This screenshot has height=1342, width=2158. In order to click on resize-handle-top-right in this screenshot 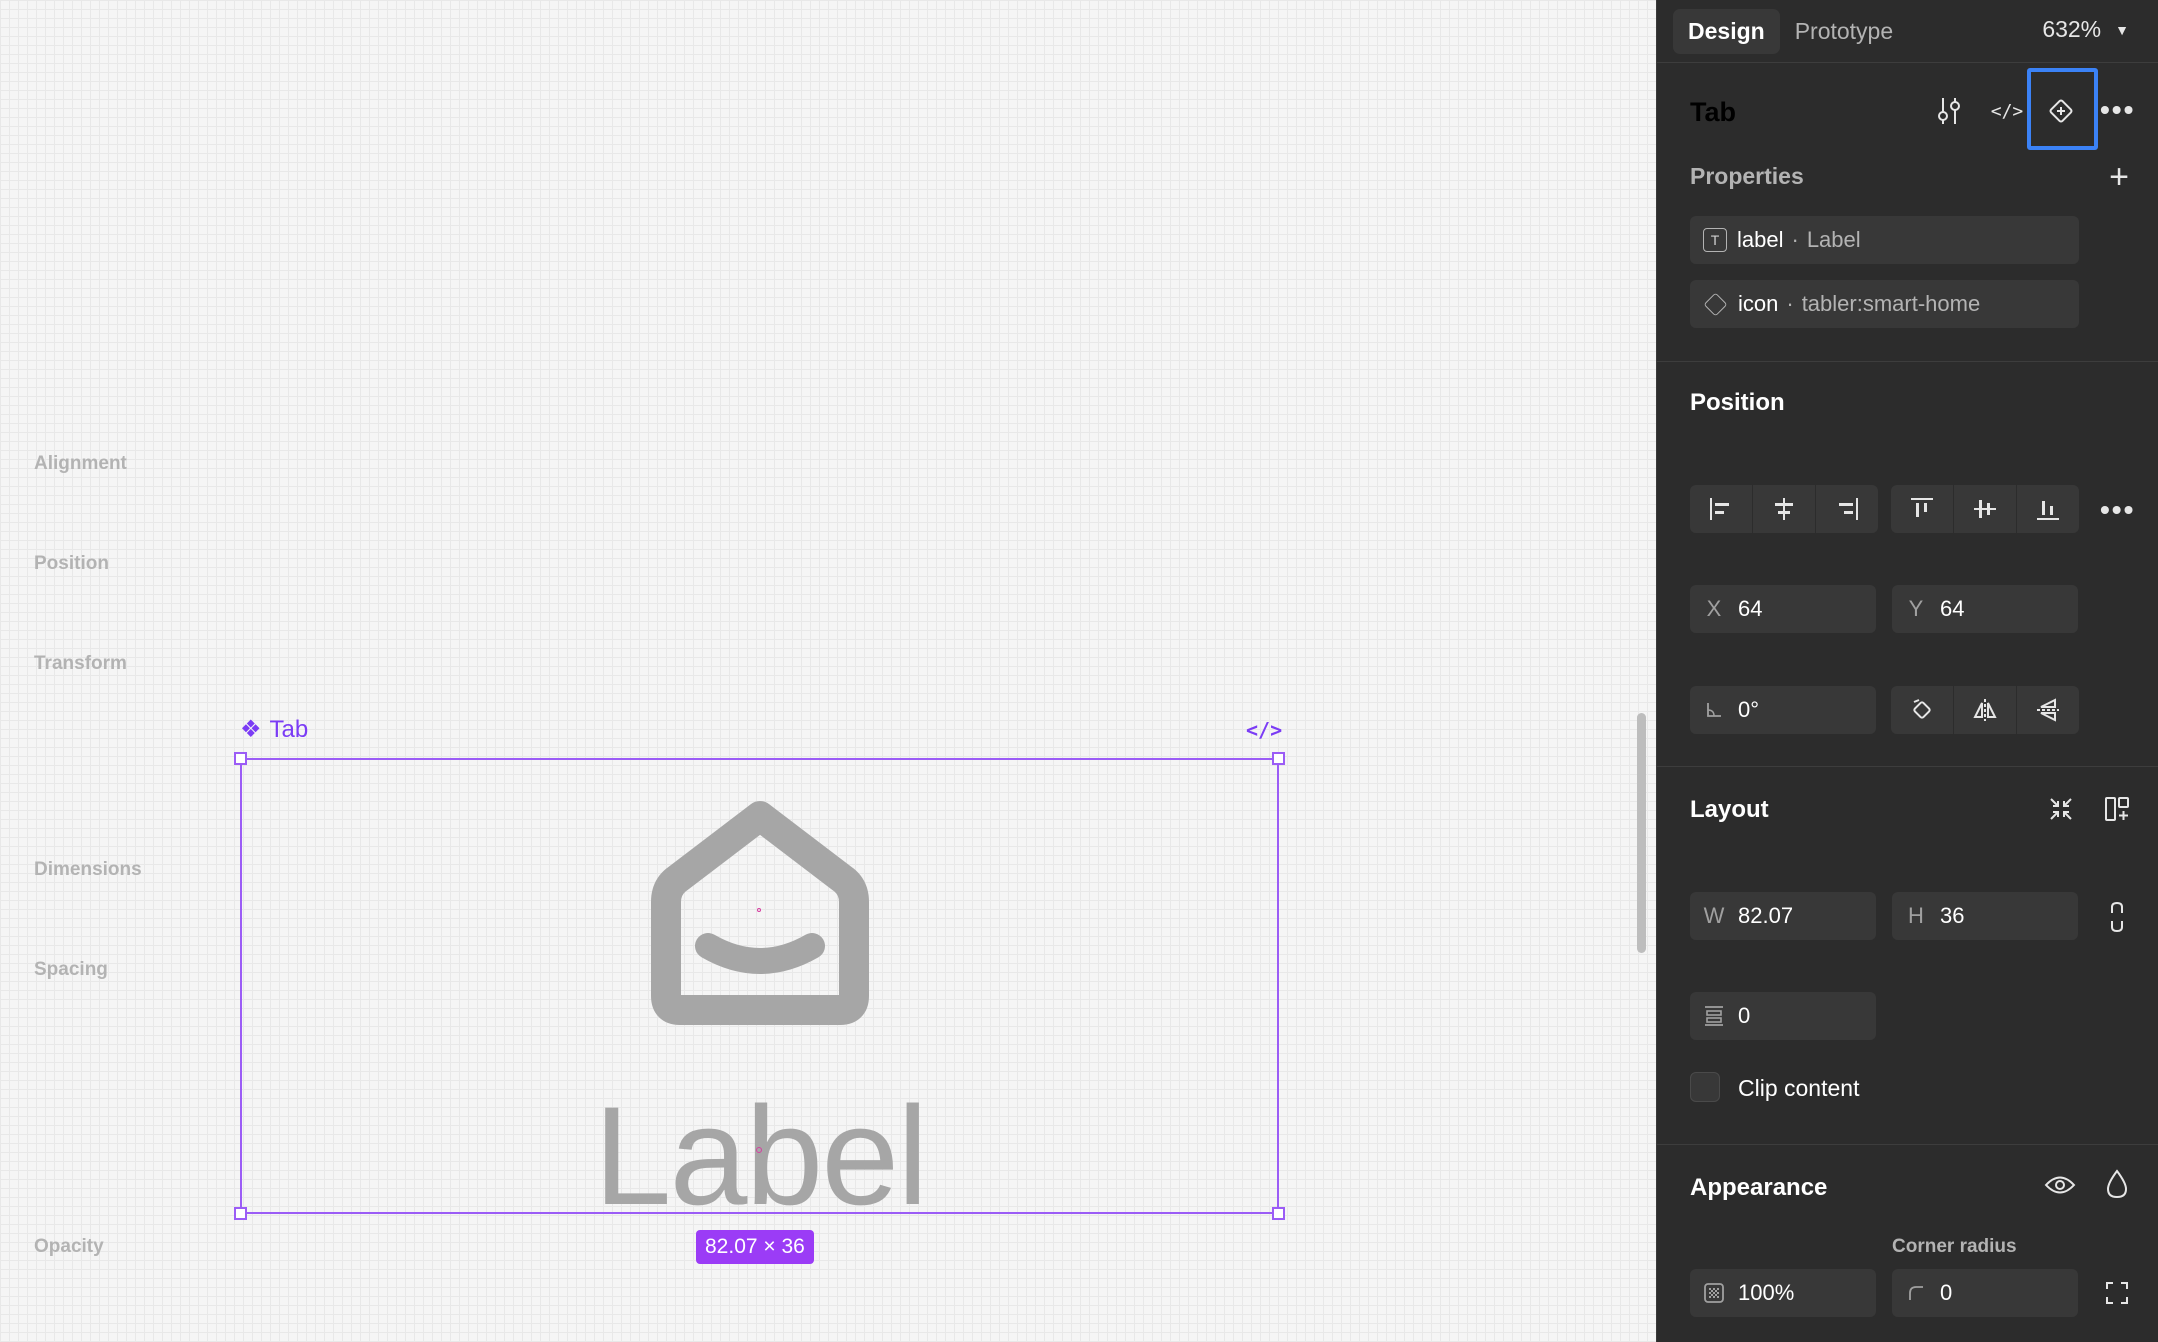, I will do `click(1278, 758)`.